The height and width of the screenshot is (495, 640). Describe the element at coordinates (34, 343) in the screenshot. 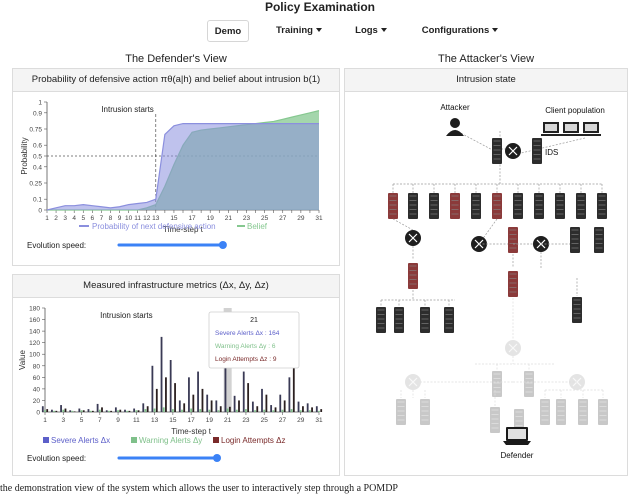

I see `y-tick-label: 120` at that location.